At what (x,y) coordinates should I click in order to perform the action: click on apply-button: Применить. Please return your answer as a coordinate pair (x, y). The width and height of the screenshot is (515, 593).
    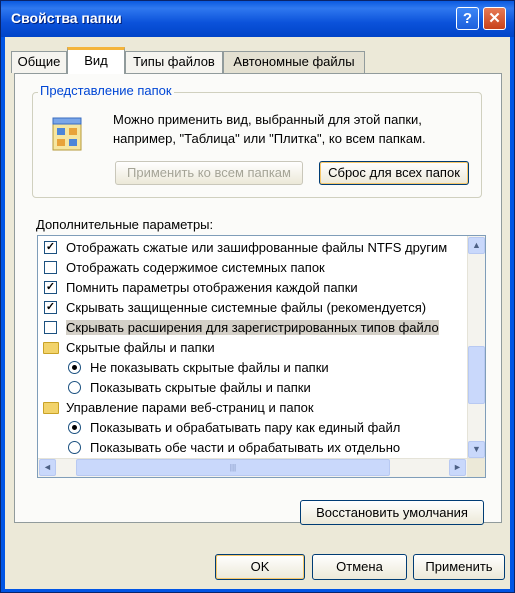
    Looking at the image, I should click on (459, 567).